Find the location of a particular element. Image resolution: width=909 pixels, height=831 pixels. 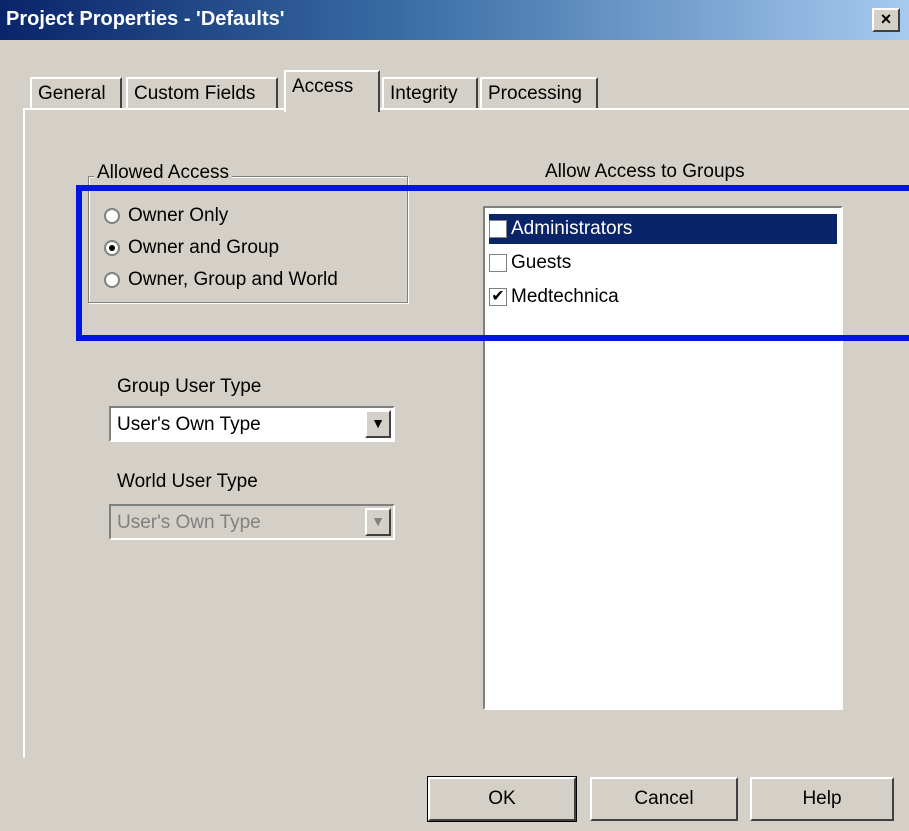

tab-general: General is located at coordinates (76, 93).